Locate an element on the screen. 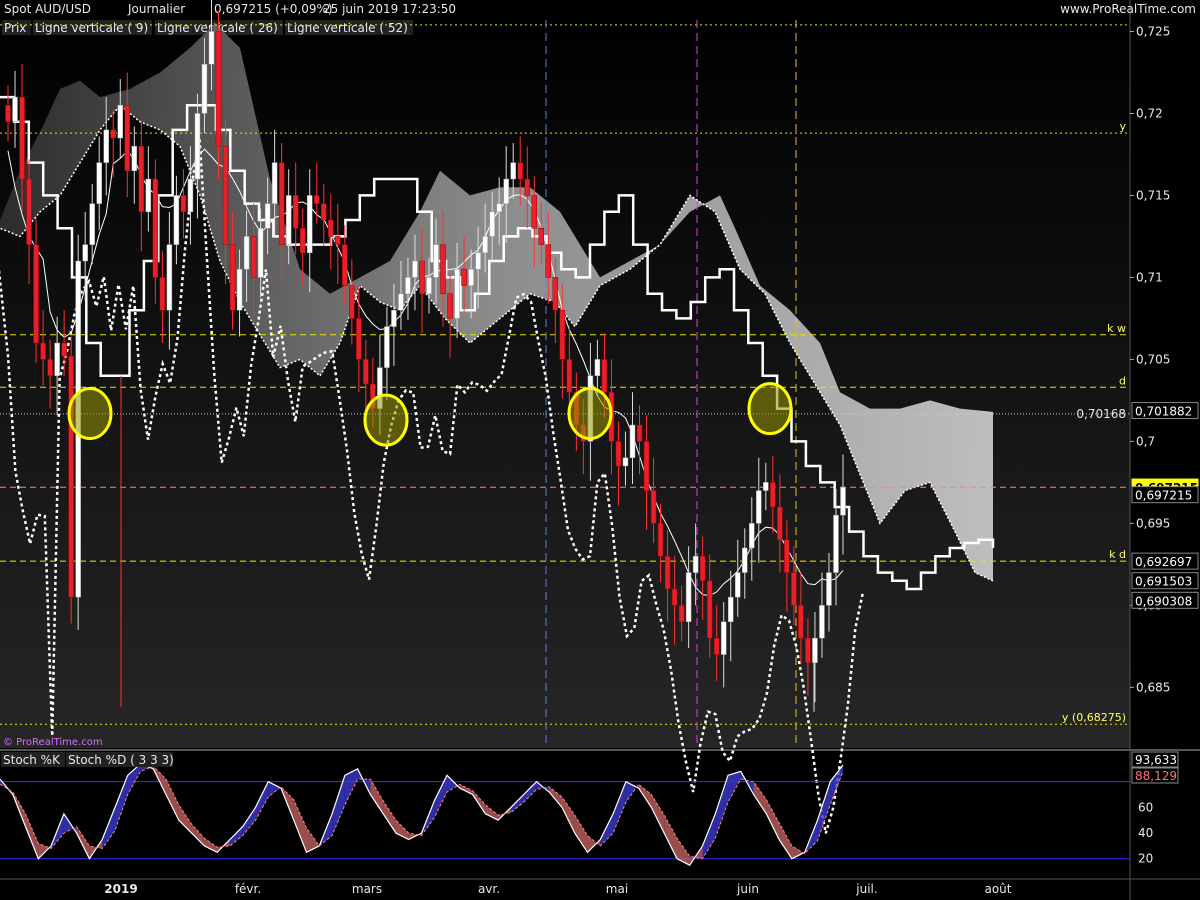  header-site: www.ProRealTime.com is located at coordinates (1128, 9).